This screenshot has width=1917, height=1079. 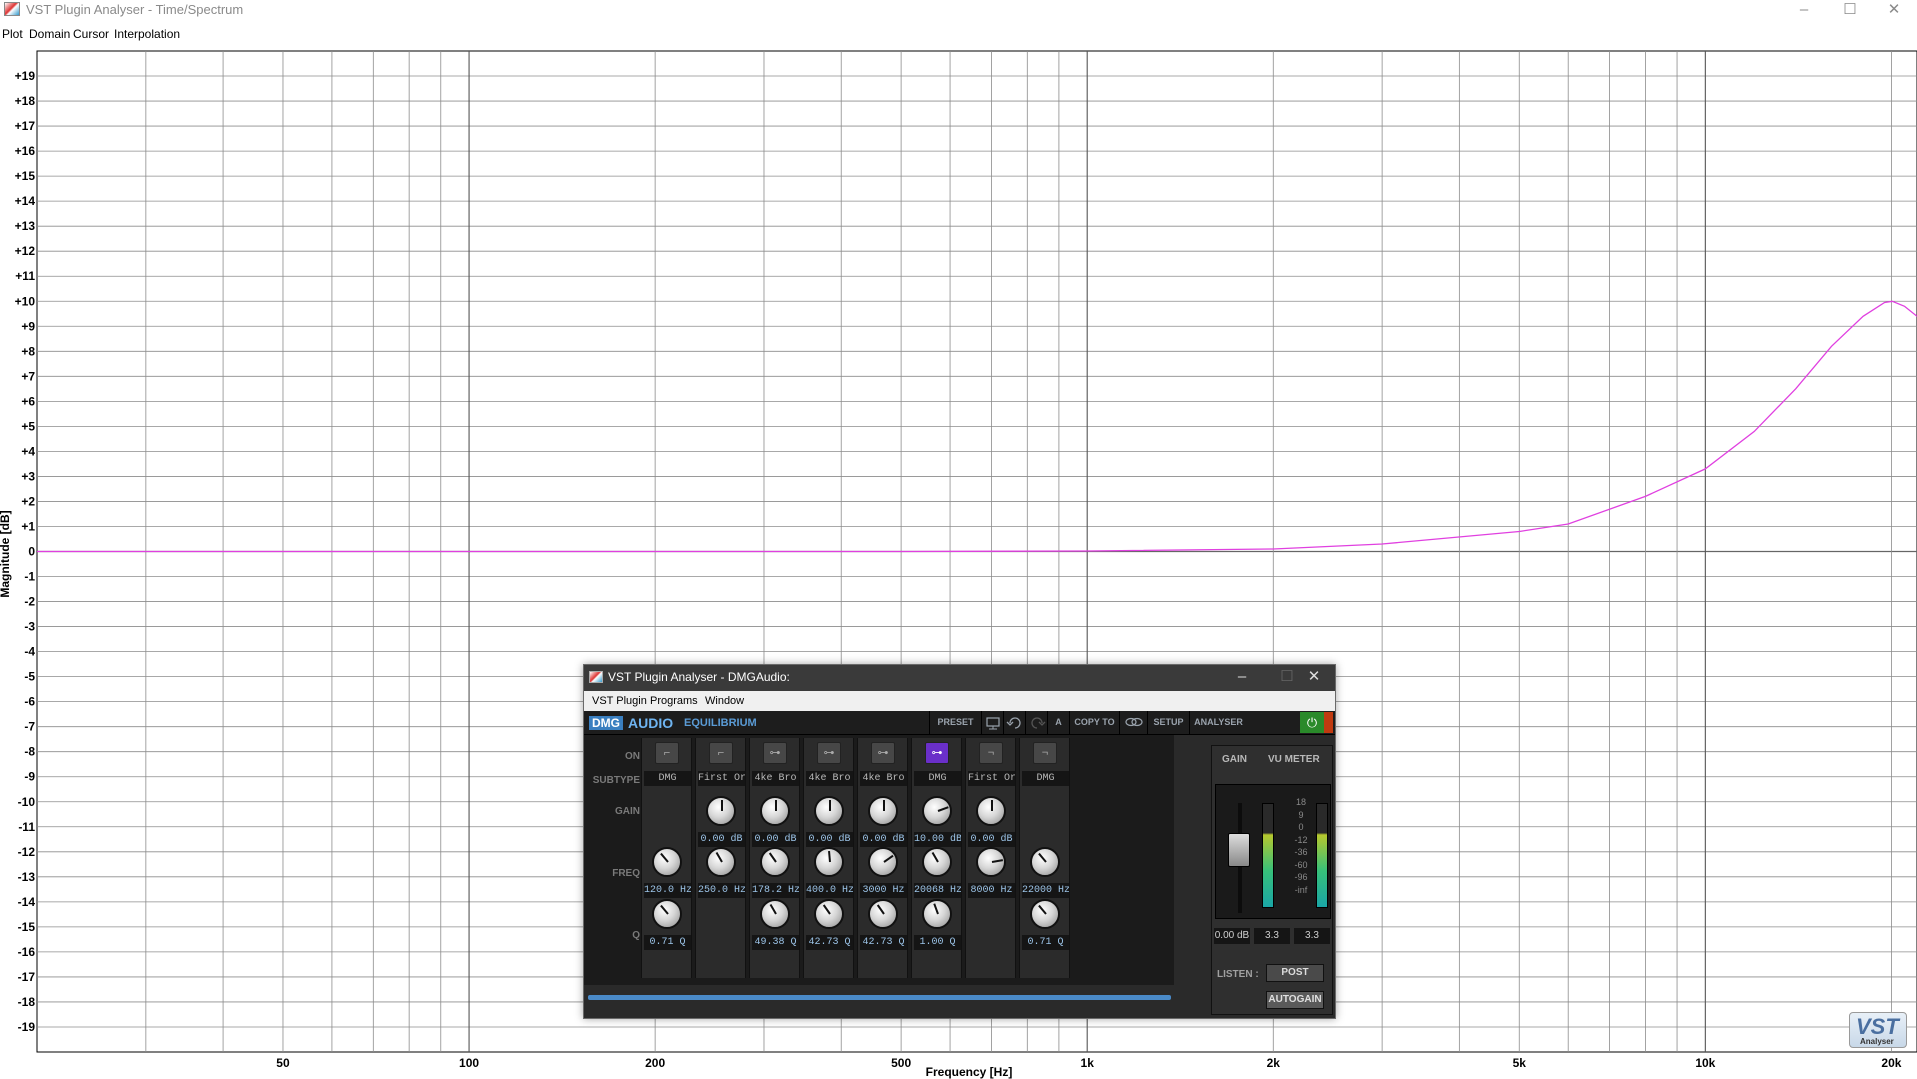 What do you see at coordinates (29, 727) in the screenshot?
I see `y-tick-label: -7` at bounding box center [29, 727].